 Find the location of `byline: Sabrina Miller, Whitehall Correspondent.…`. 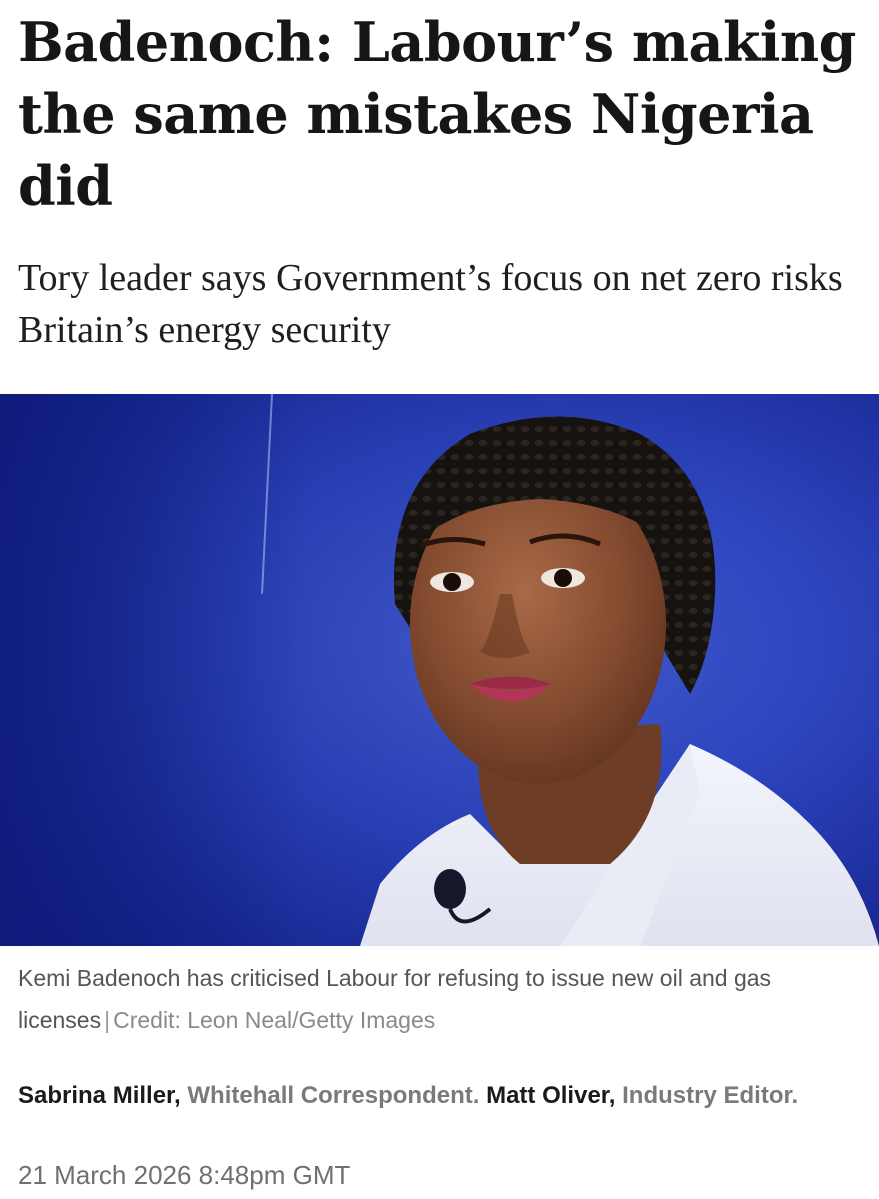

byline: Sabrina Miller, Whitehall Correspondent.… is located at coordinates (440, 1096).